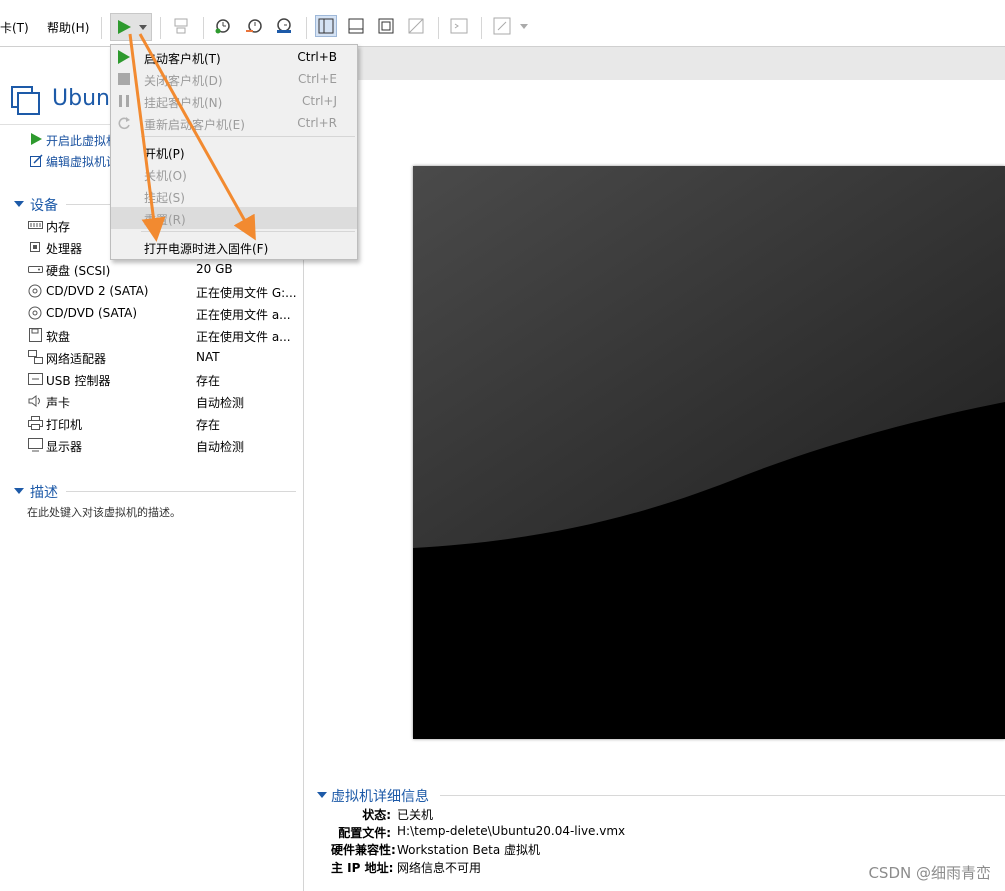 The height and width of the screenshot is (891, 1005). Describe the element at coordinates (248, 136) in the screenshot. I see `menu-separator` at that location.